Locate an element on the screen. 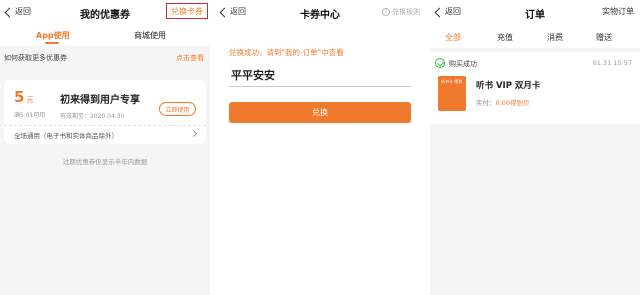 The height and width of the screenshot is (295, 640). view-more-link: 点击查看 is located at coordinates (190, 58).